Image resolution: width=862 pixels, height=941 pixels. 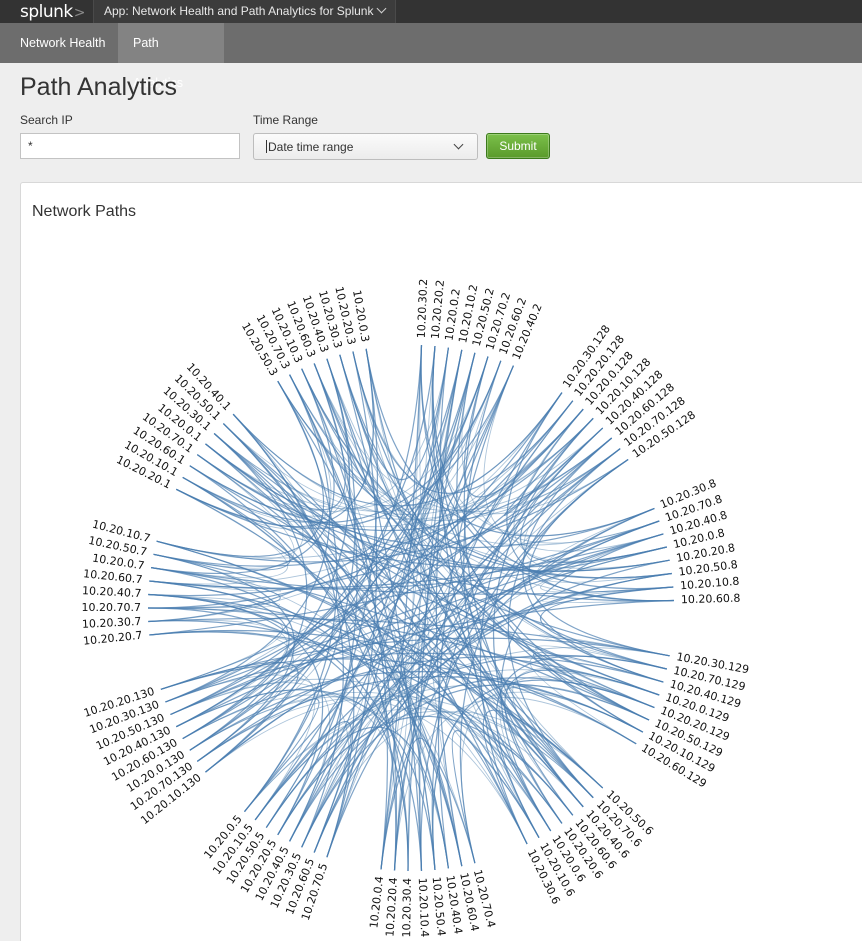 I want to click on node-label: 10.20.70.7, so click(x=111, y=607).